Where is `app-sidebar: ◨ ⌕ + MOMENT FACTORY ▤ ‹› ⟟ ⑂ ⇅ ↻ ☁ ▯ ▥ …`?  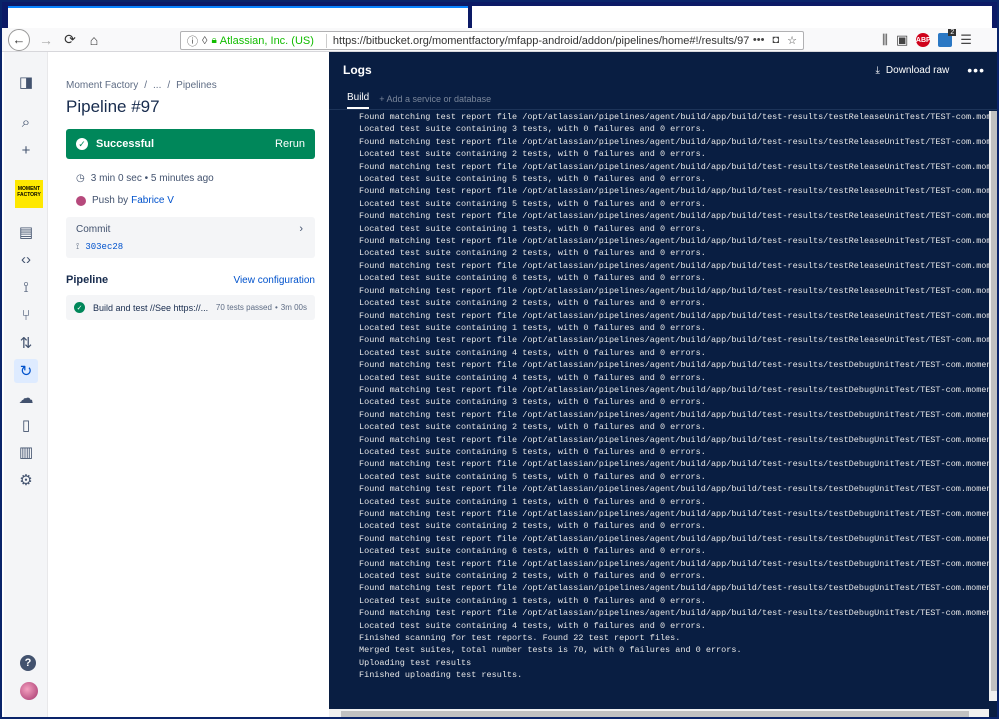 app-sidebar: ◨ ⌕ + MOMENT FACTORY ▤ ‹› ⟟ ⑂ ⇅ ↻ ☁ ▯ ▥ … is located at coordinates (26, 384).